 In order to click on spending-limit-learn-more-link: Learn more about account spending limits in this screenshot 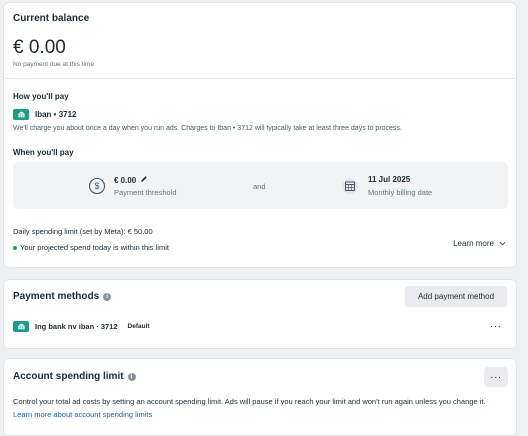, I will do `click(82, 414)`.